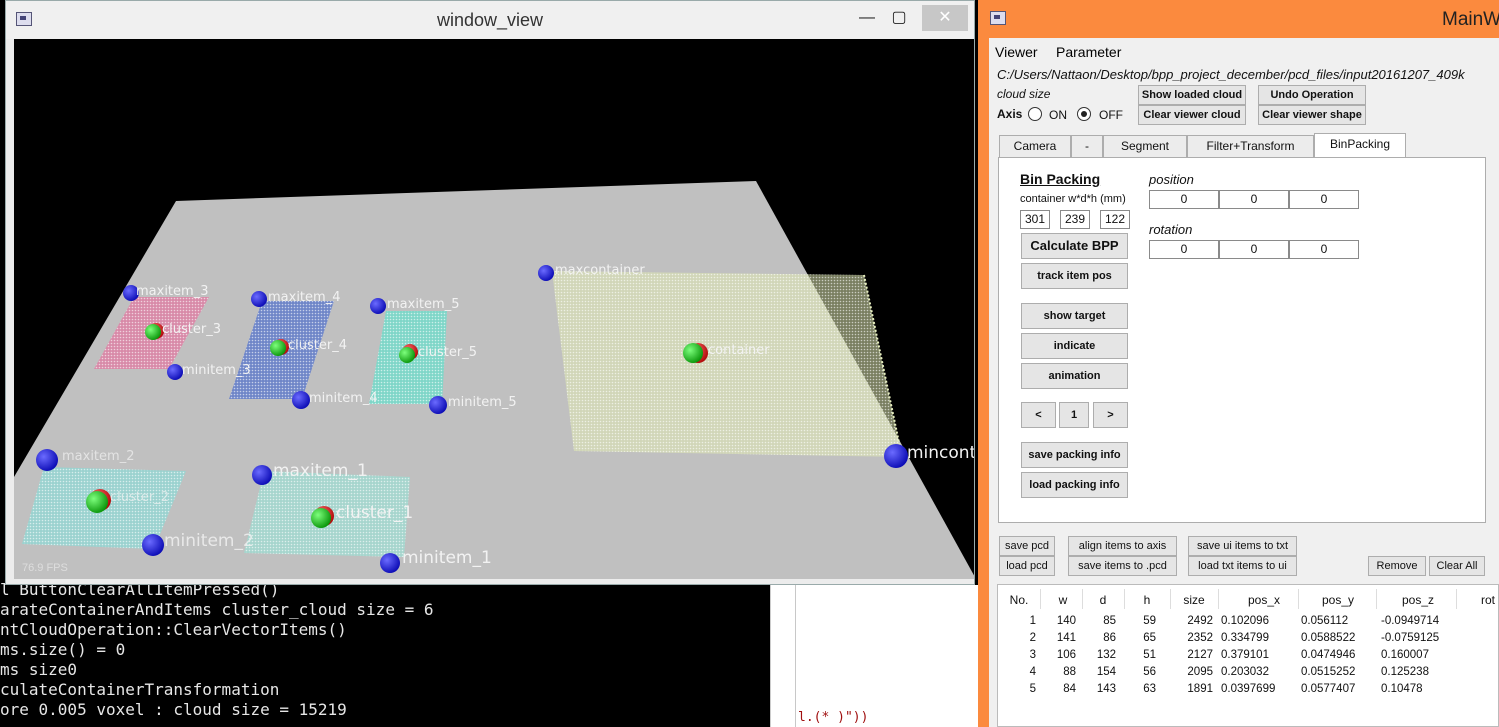 This screenshot has width=1499, height=727. What do you see at coordinates (727, 364) in the screenshot?
I see `container-cloud-texture` at bounding box center [727, 364].